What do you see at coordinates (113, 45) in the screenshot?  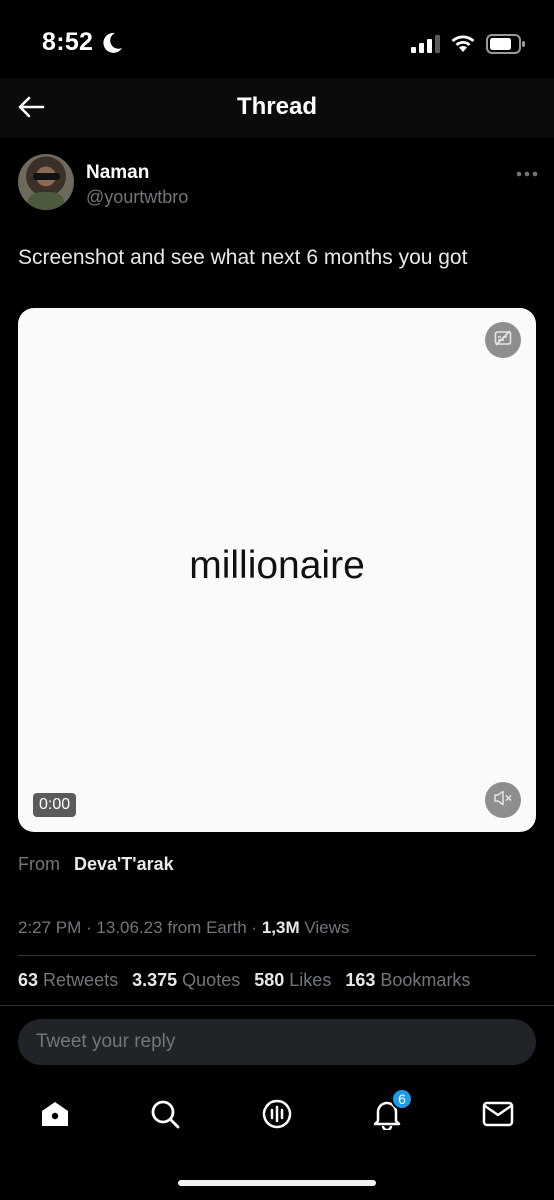 I see `moon-icon` at bounding box center [113, 45].